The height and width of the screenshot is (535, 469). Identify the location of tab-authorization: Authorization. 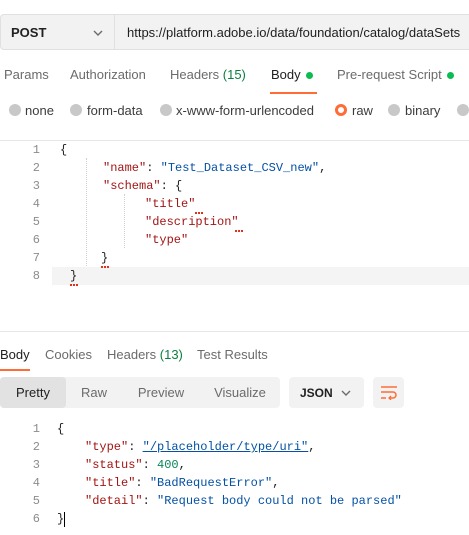
(108, 74).